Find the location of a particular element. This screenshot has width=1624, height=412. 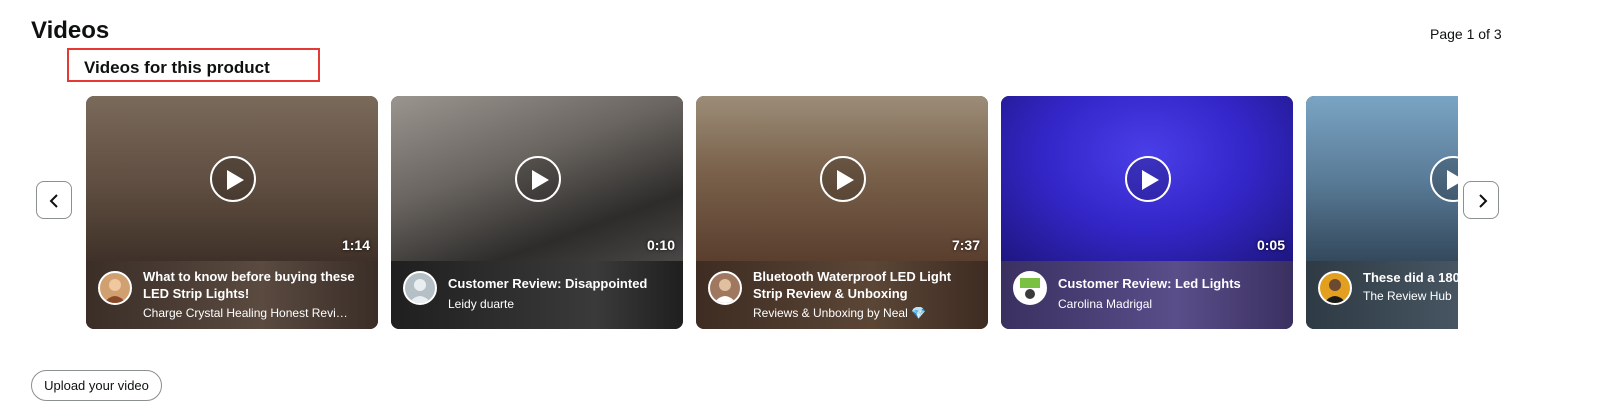

carousel-next-button is located at coordinates (1481, 200).